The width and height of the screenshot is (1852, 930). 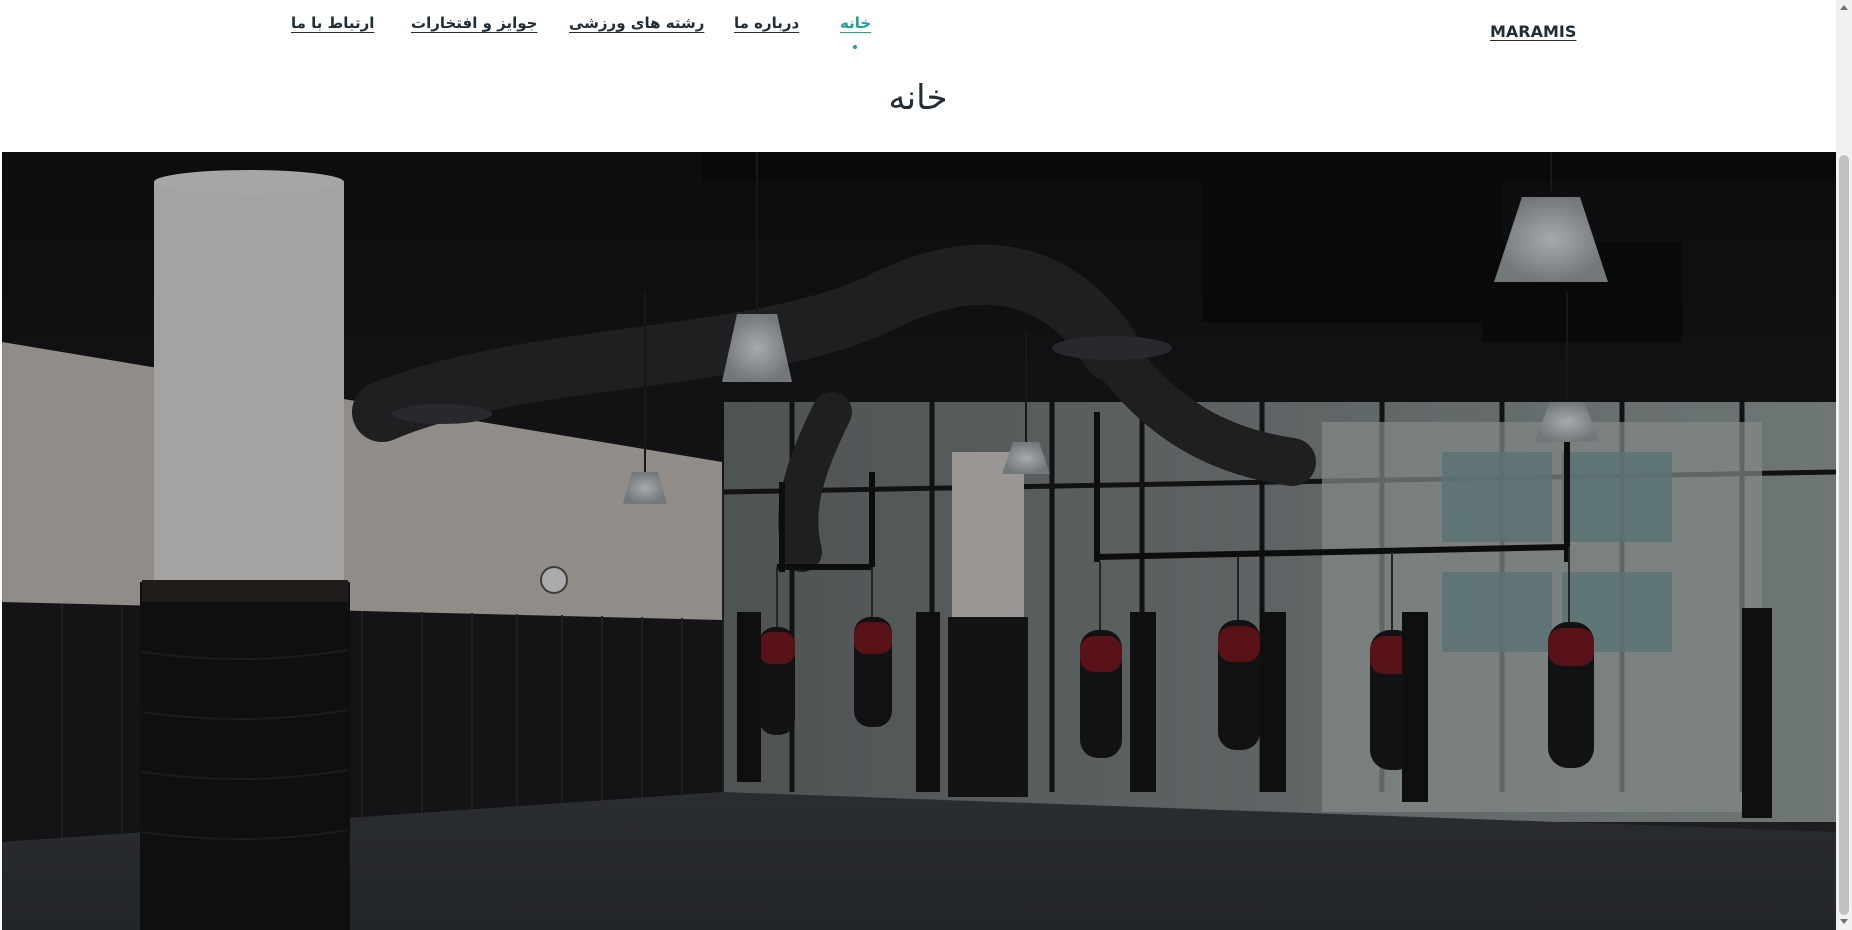 I want to click on nav-item-sports: رشته های ورزشی, so click(x=636, y=29).